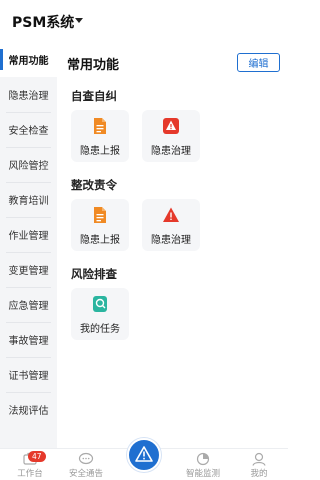 The width and height of the screenshot is (320, 480). Describe the element at coordinates (85, 474) in the screenshot. I see `tab-label: 安全通告` at that location.